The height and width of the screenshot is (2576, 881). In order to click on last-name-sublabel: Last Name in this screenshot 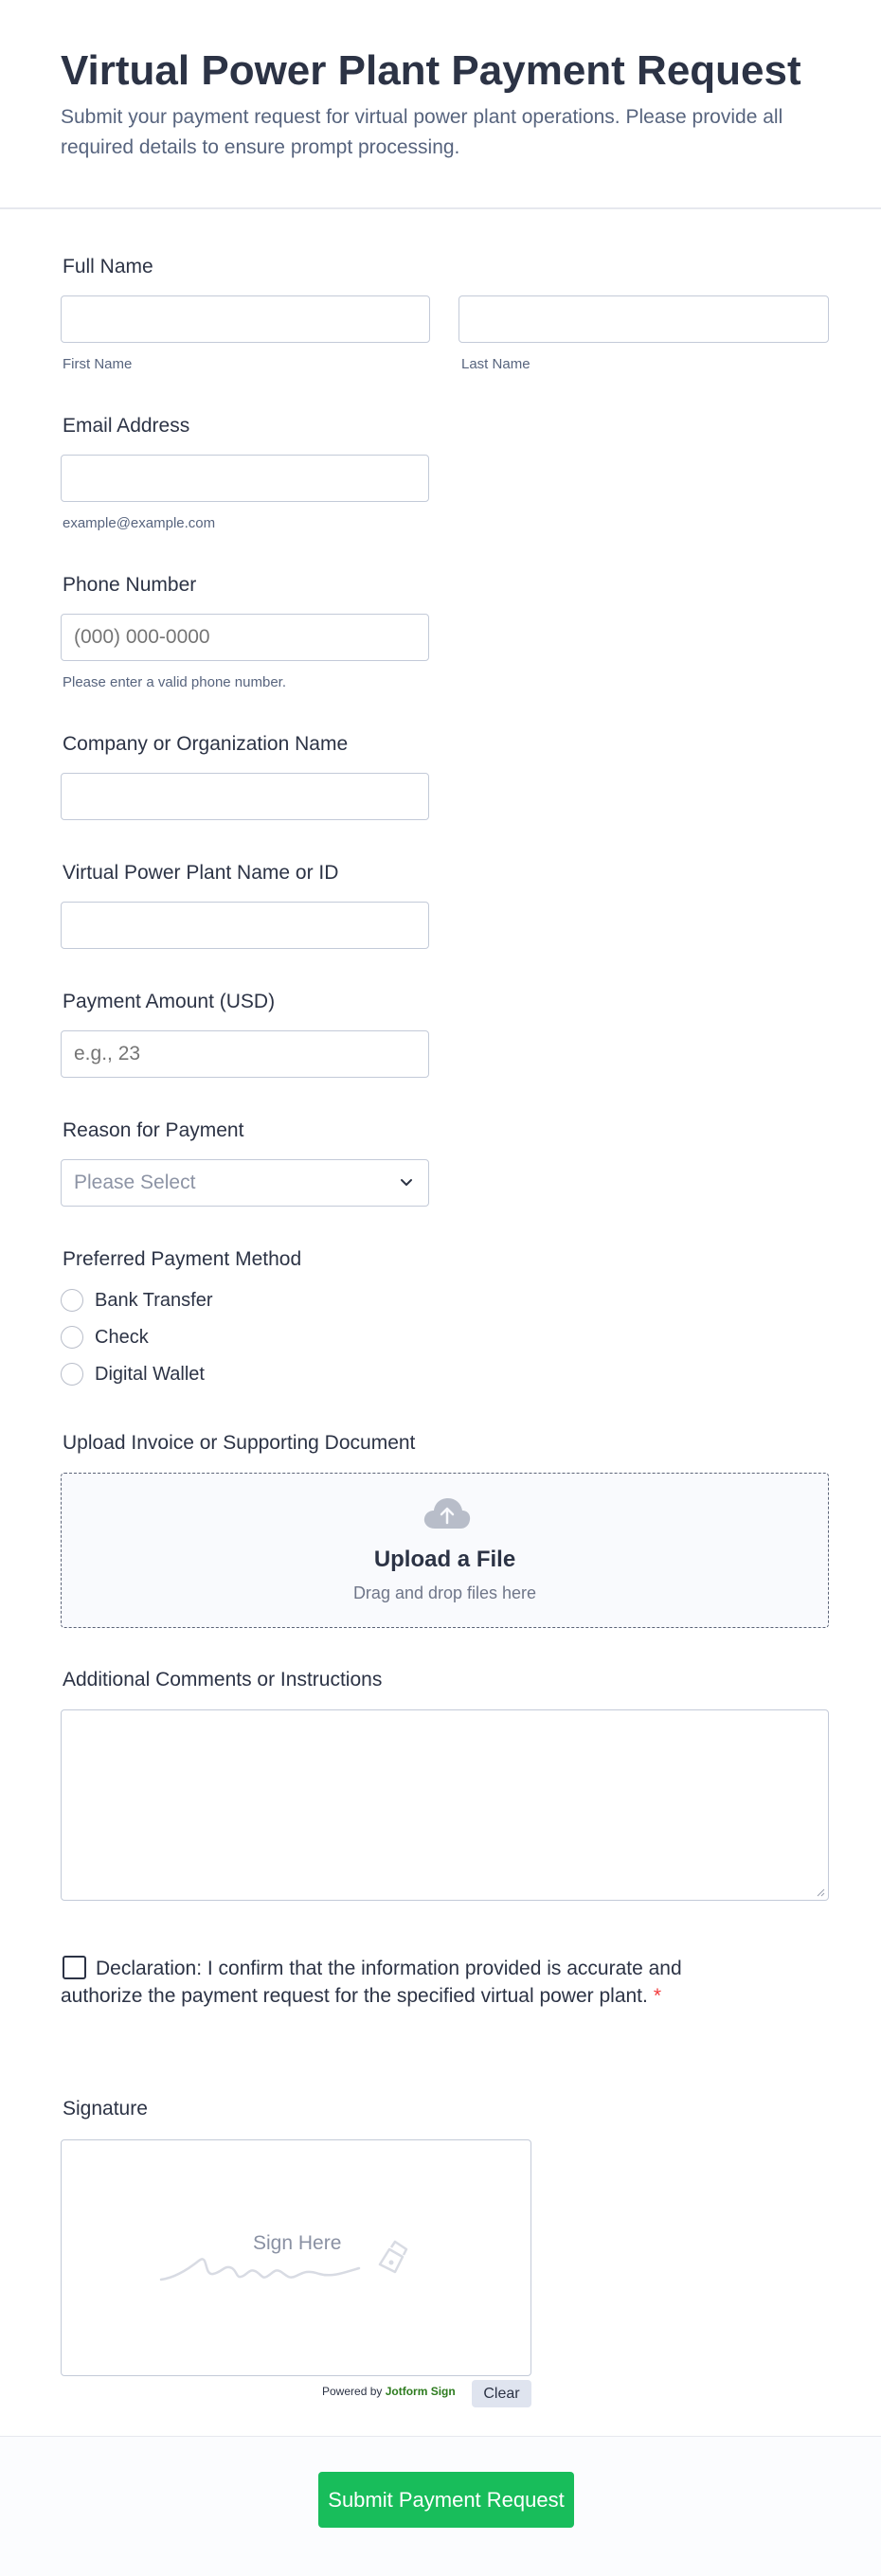, I will do `click(495, 364)`.